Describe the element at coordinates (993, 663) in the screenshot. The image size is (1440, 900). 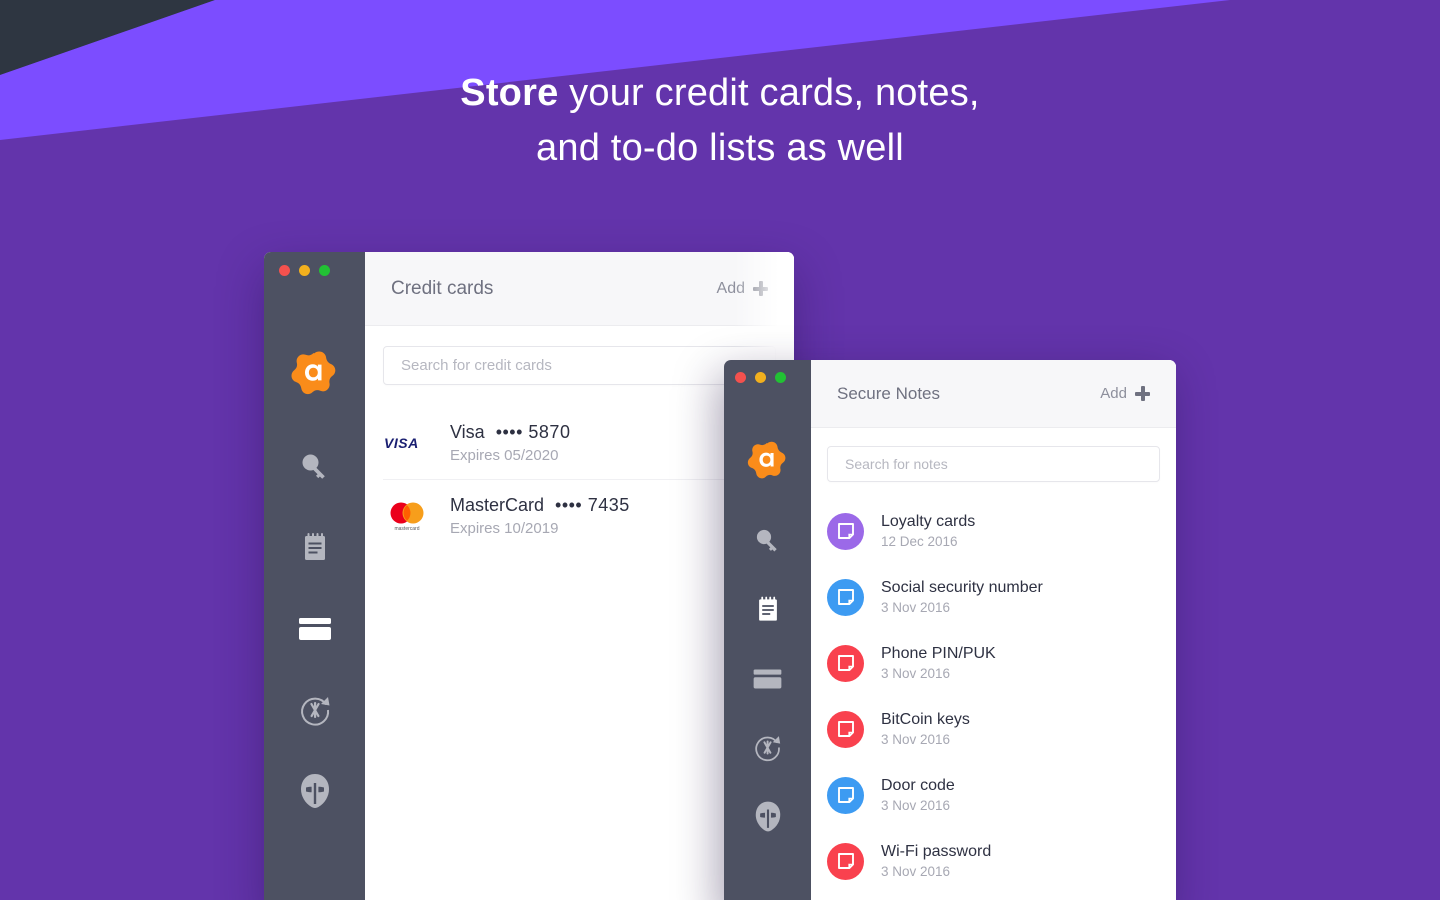
I see `list-item: Phone PIN/PUK 3 Nov 2016` at that location.